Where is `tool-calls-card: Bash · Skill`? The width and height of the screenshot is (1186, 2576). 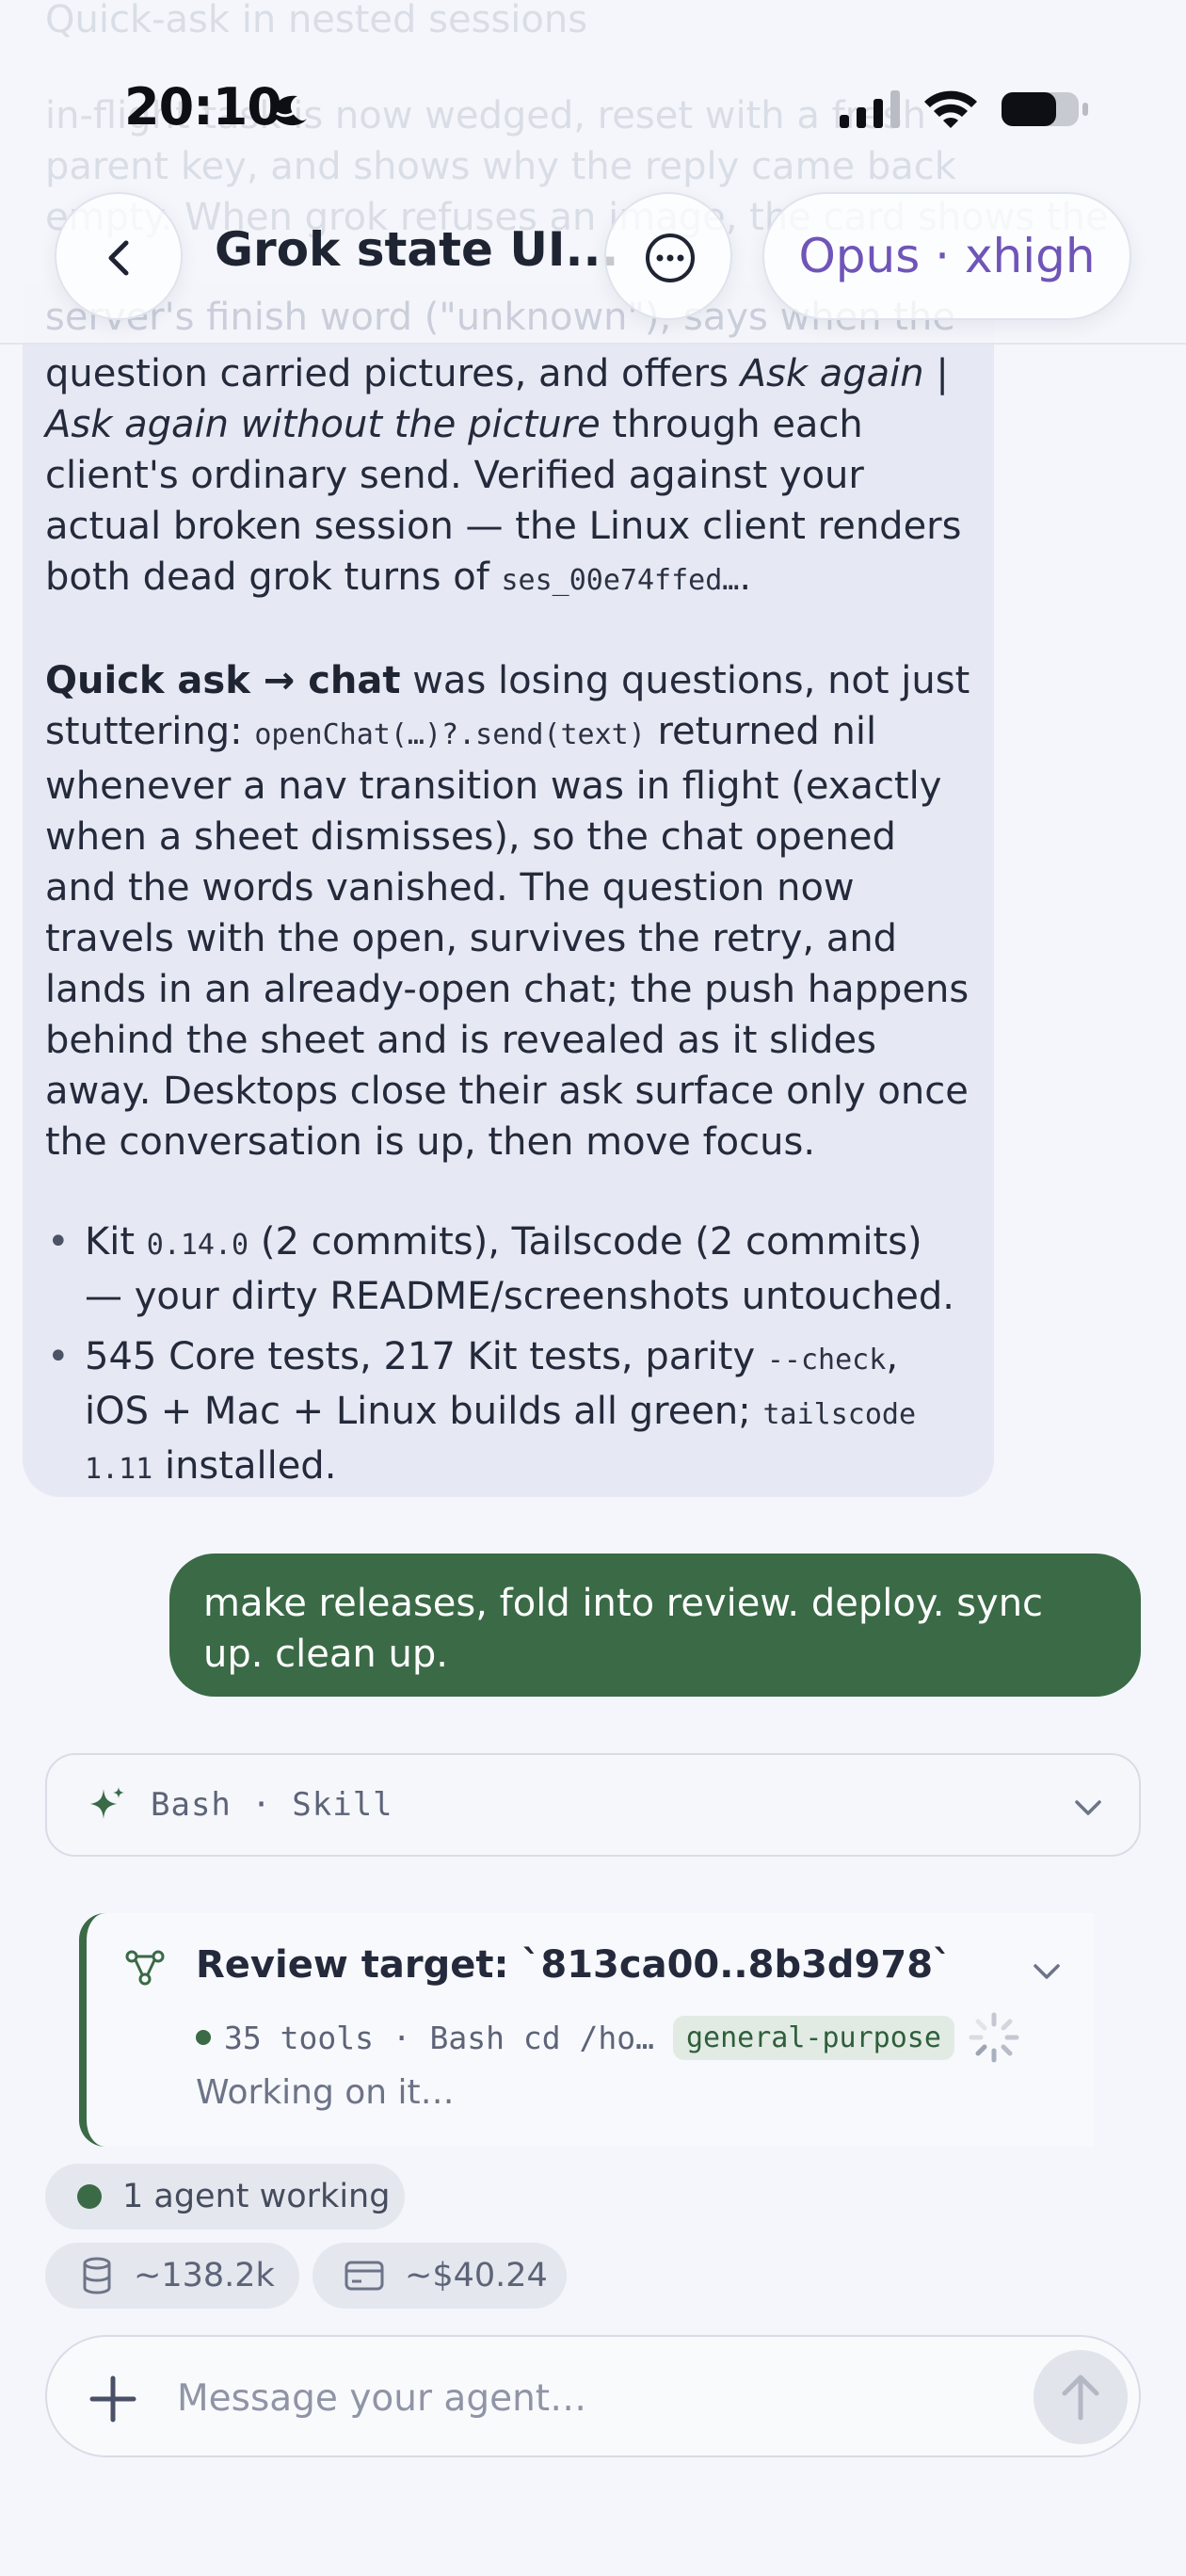 tool-calls-card: Bash · Skill is located at coordinates (593, 1805).